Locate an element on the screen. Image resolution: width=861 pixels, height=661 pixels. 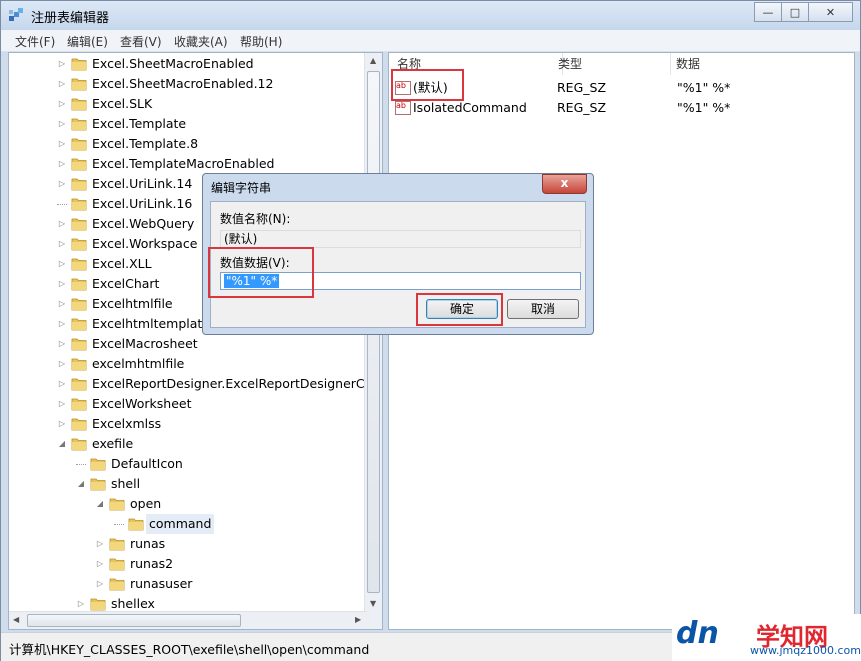
tree-item-label: shell is located at coordinates (126, 483).